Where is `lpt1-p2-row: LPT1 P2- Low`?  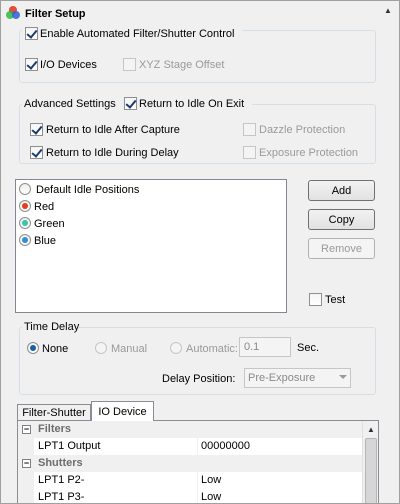
lpt1-p2-row: LPT1 P2- Low is located at coordinates (198, 480).